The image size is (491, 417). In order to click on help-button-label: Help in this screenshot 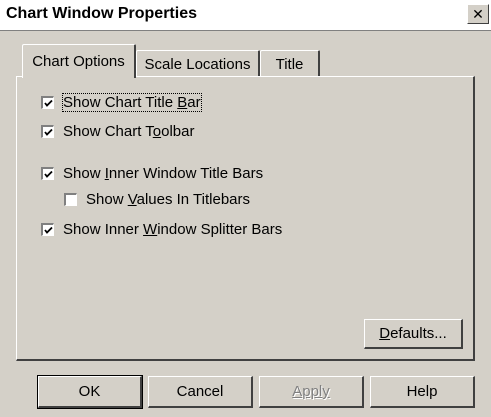, I will do `click(422, 391)`.